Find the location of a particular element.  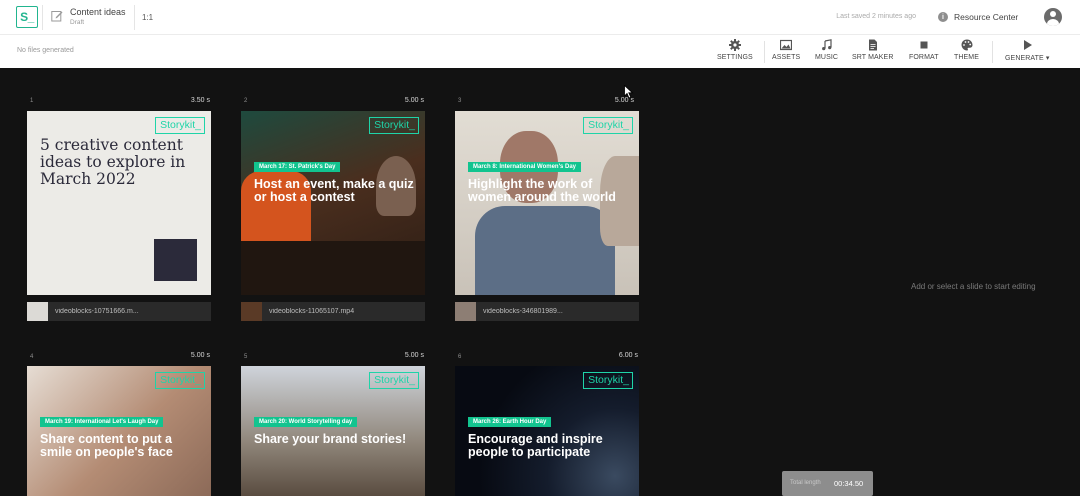

file-row: videoblocks-11065107.mp4 is located at coordinates (333, 311).